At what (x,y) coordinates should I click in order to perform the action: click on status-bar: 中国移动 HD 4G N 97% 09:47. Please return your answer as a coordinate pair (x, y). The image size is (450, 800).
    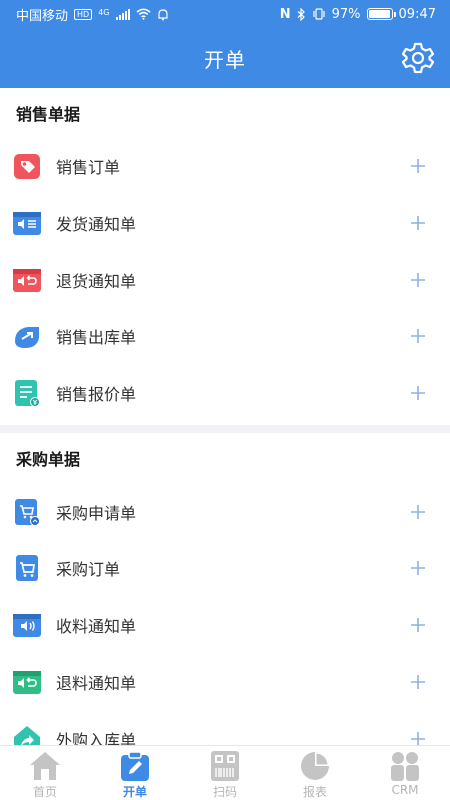
    Looking at the image, I should click on (225, 14).